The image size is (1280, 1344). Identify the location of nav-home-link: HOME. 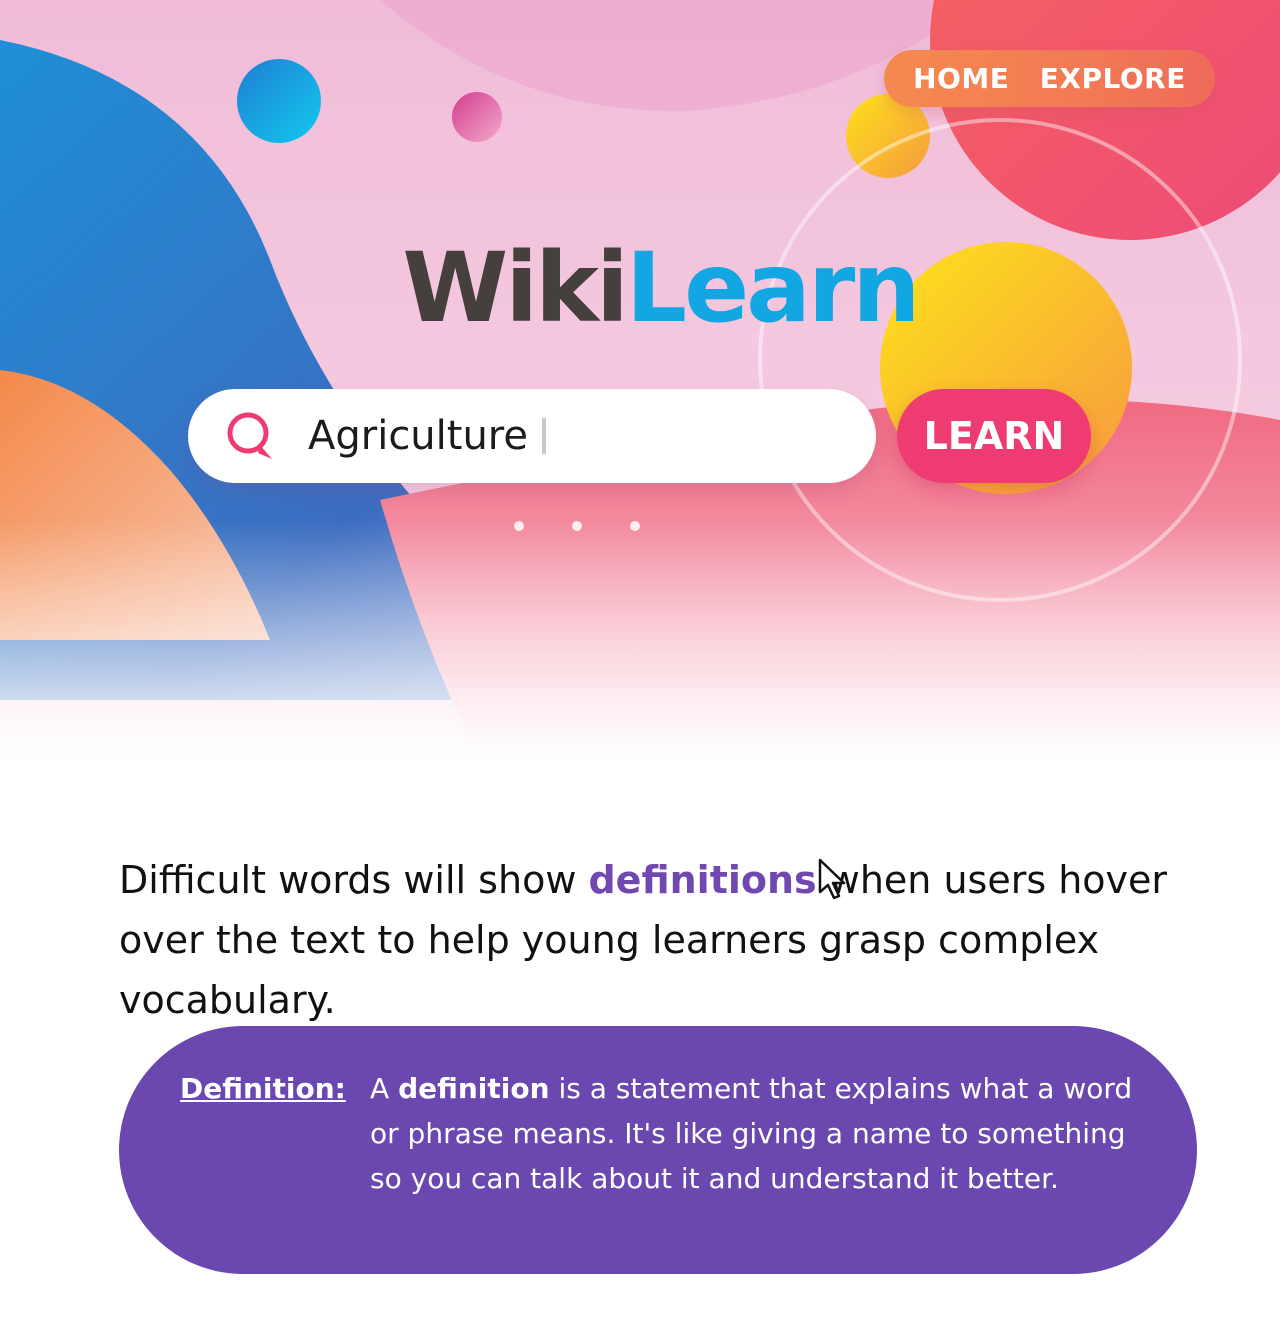
(961, 78).